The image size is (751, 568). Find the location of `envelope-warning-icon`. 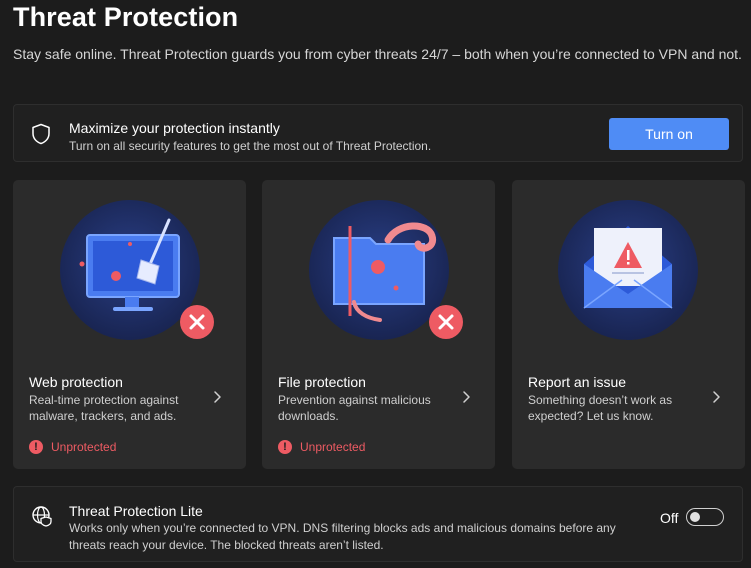

envelope-warning-icon is located at coordinates (628, 270).